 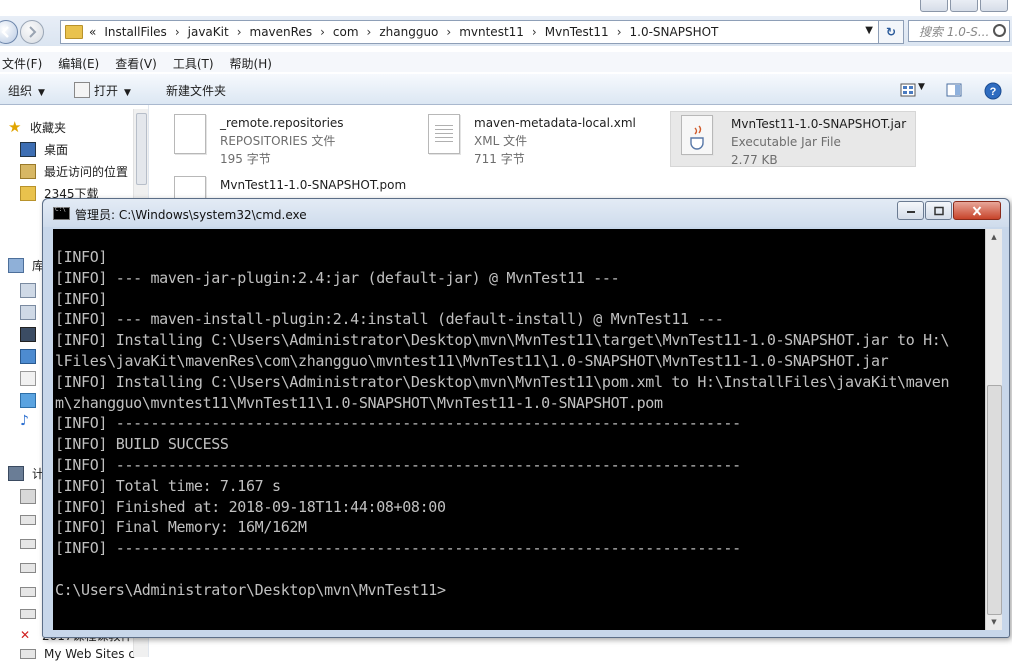 What do you see at coordinates (938, 210) in the screenshot?
I see `maximize-button` at bounding box center [938, 210].